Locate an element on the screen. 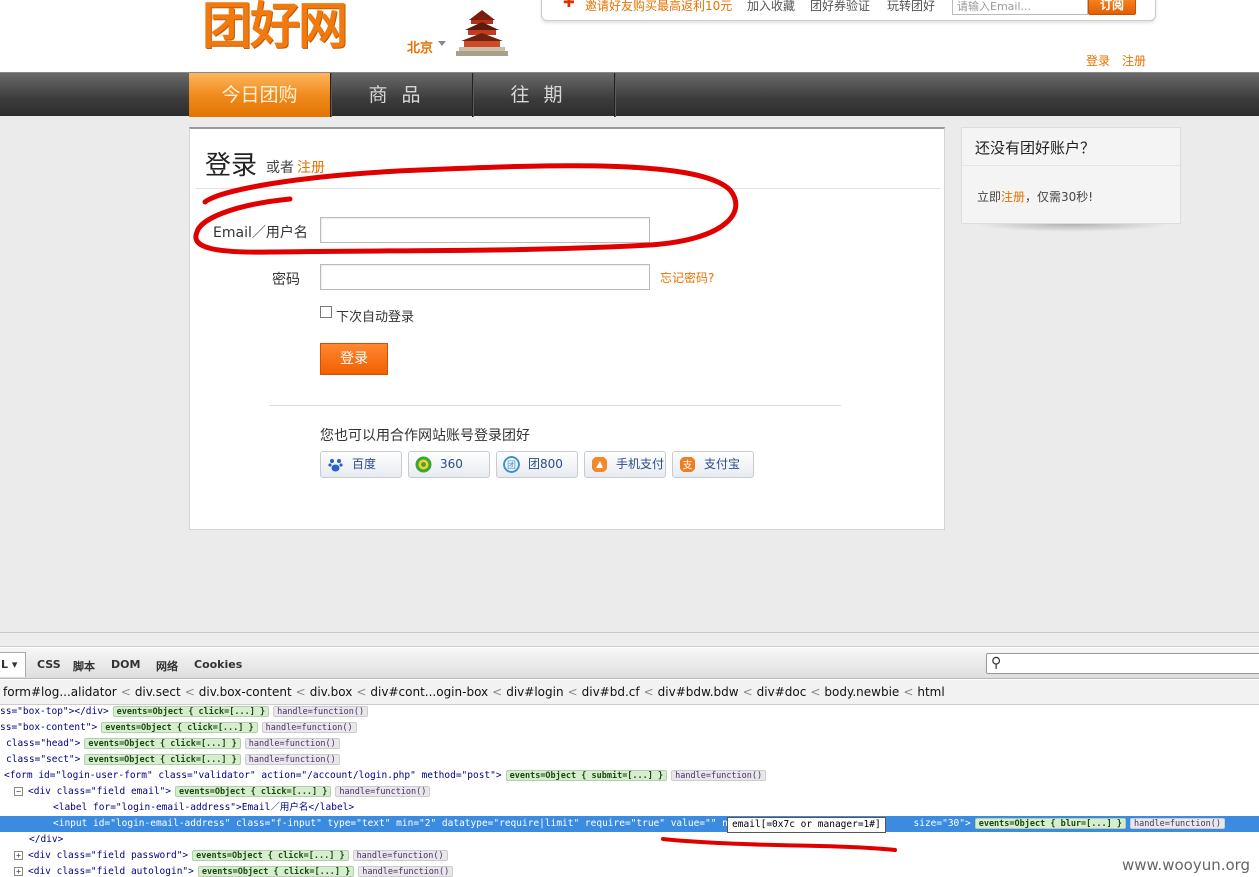 The image size is (1259, 877). nav-past-deals: 往期 is located at coordinates (544, 95).